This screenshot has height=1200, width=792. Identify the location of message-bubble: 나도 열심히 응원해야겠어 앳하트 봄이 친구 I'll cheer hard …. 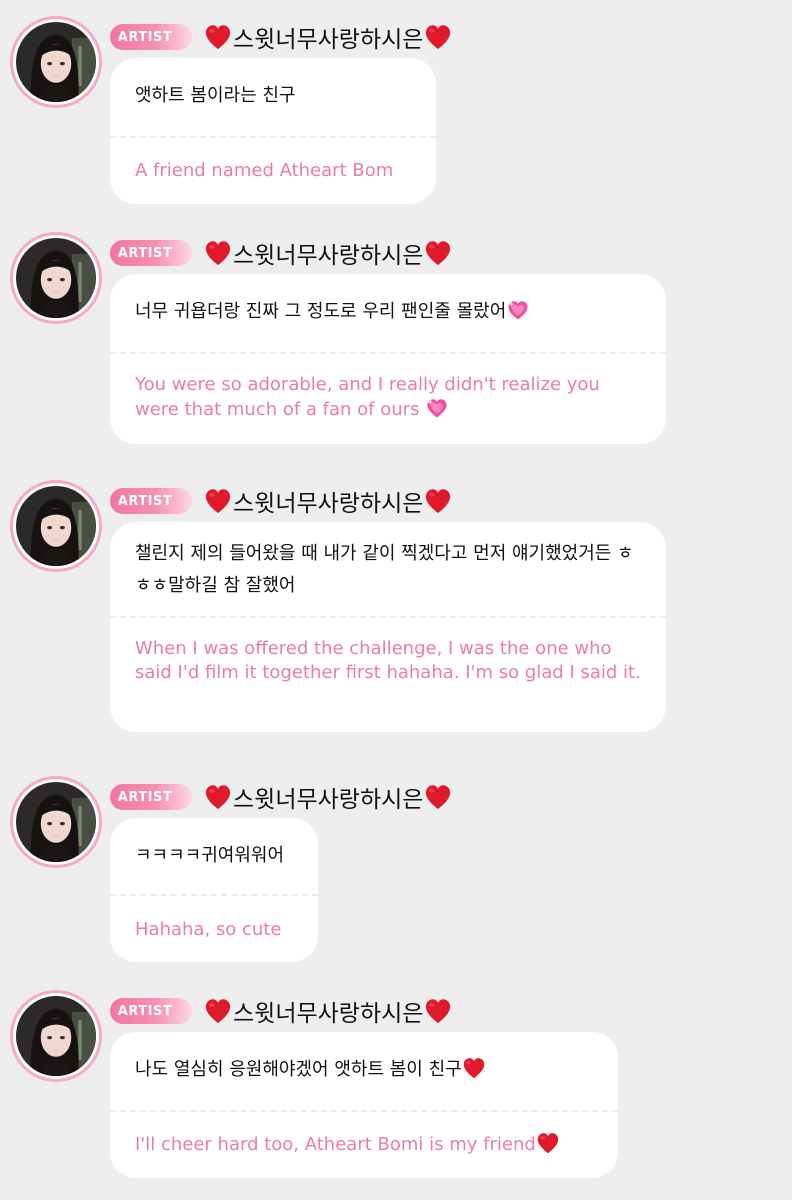
(364, 1105).